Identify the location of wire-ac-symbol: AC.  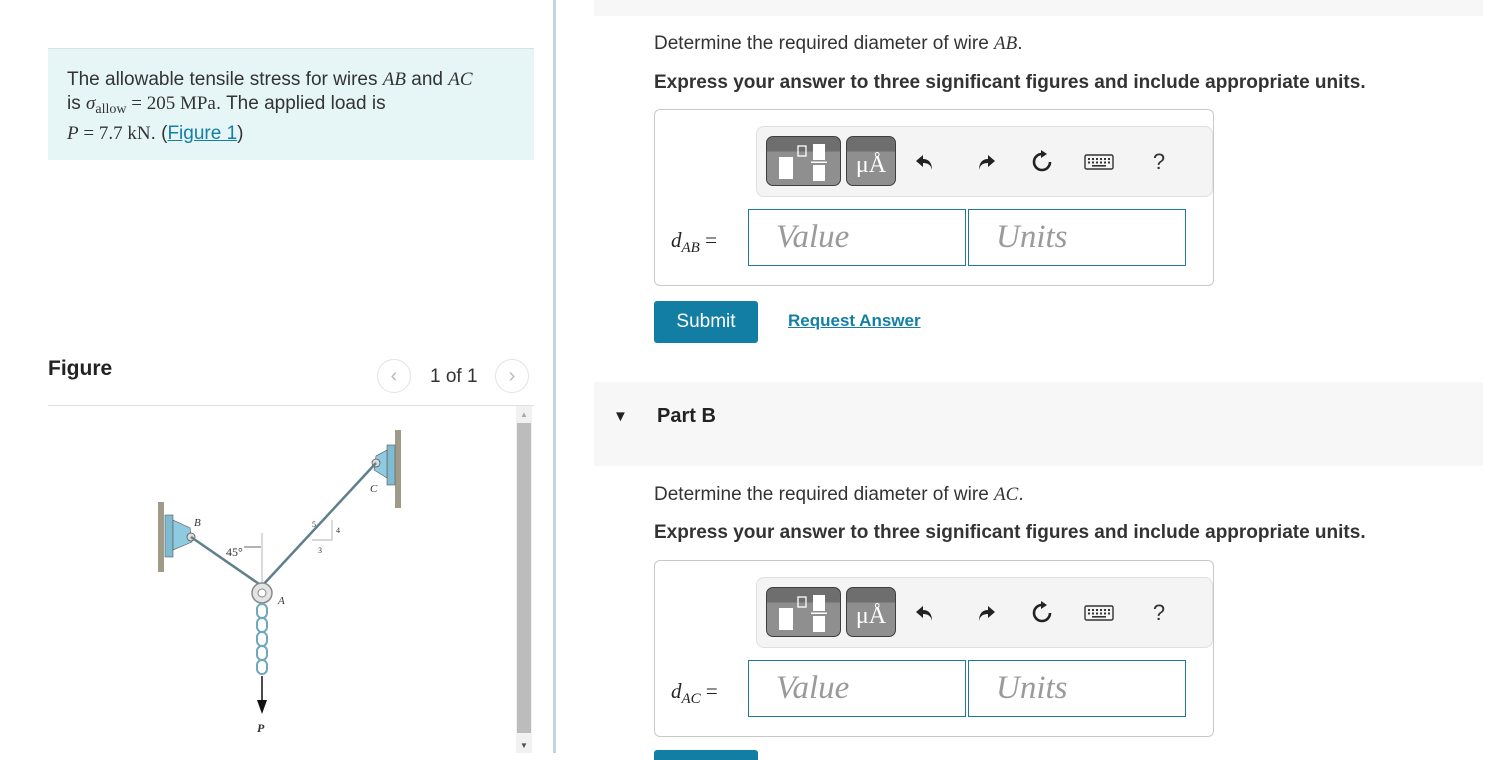
(460, 79).